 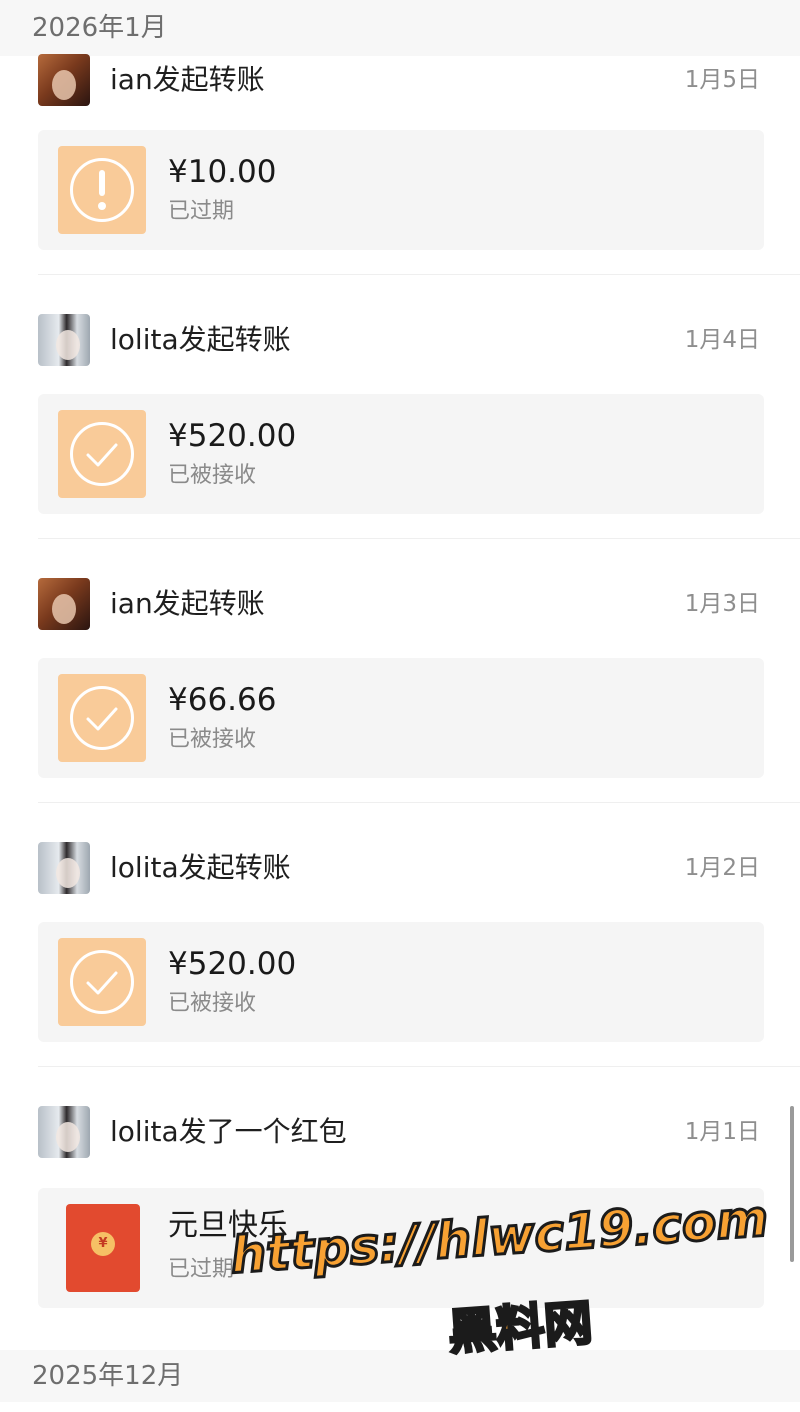 I want to click on entry-title: lolita发了一个红包, so click(x=228, y=1131).